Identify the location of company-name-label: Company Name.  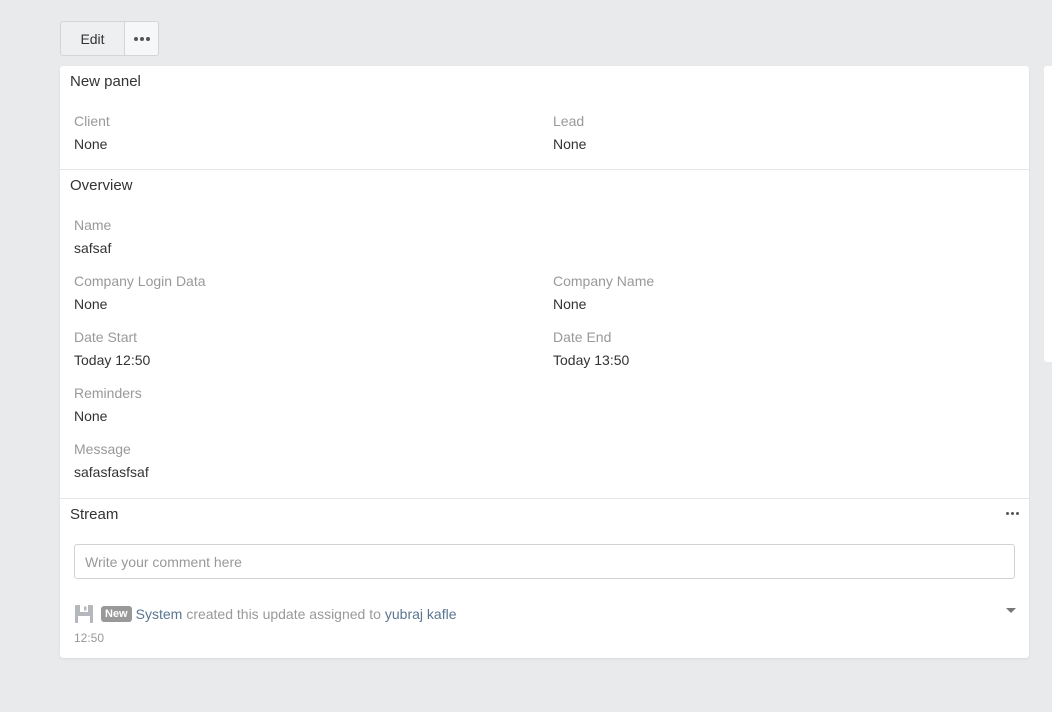
(604, 281).